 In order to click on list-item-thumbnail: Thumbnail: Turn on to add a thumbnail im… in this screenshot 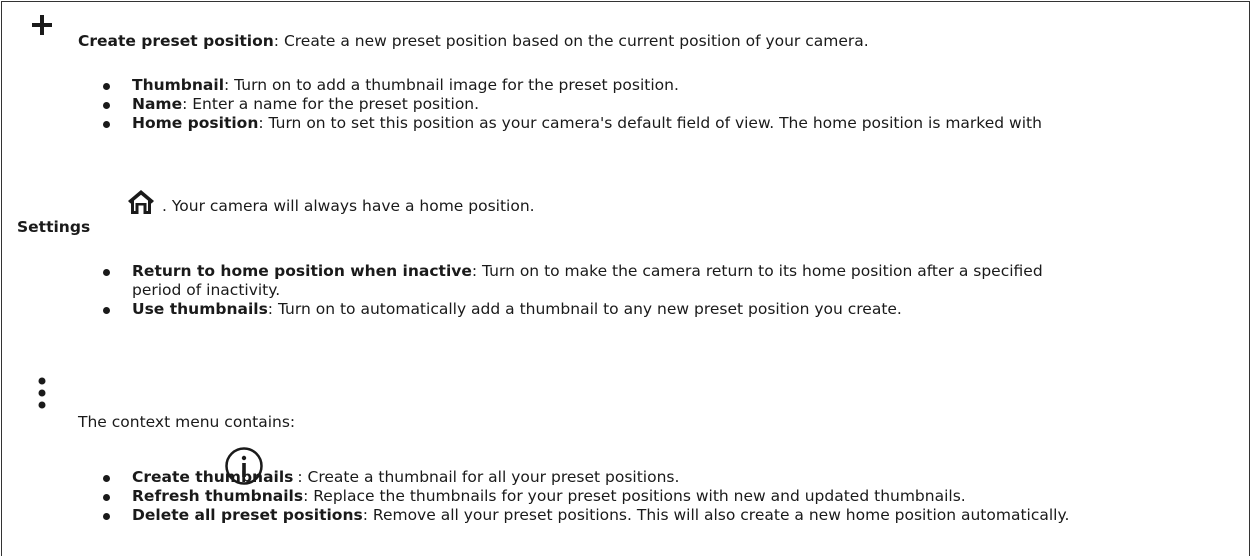, I will do `click(572, 85)`.